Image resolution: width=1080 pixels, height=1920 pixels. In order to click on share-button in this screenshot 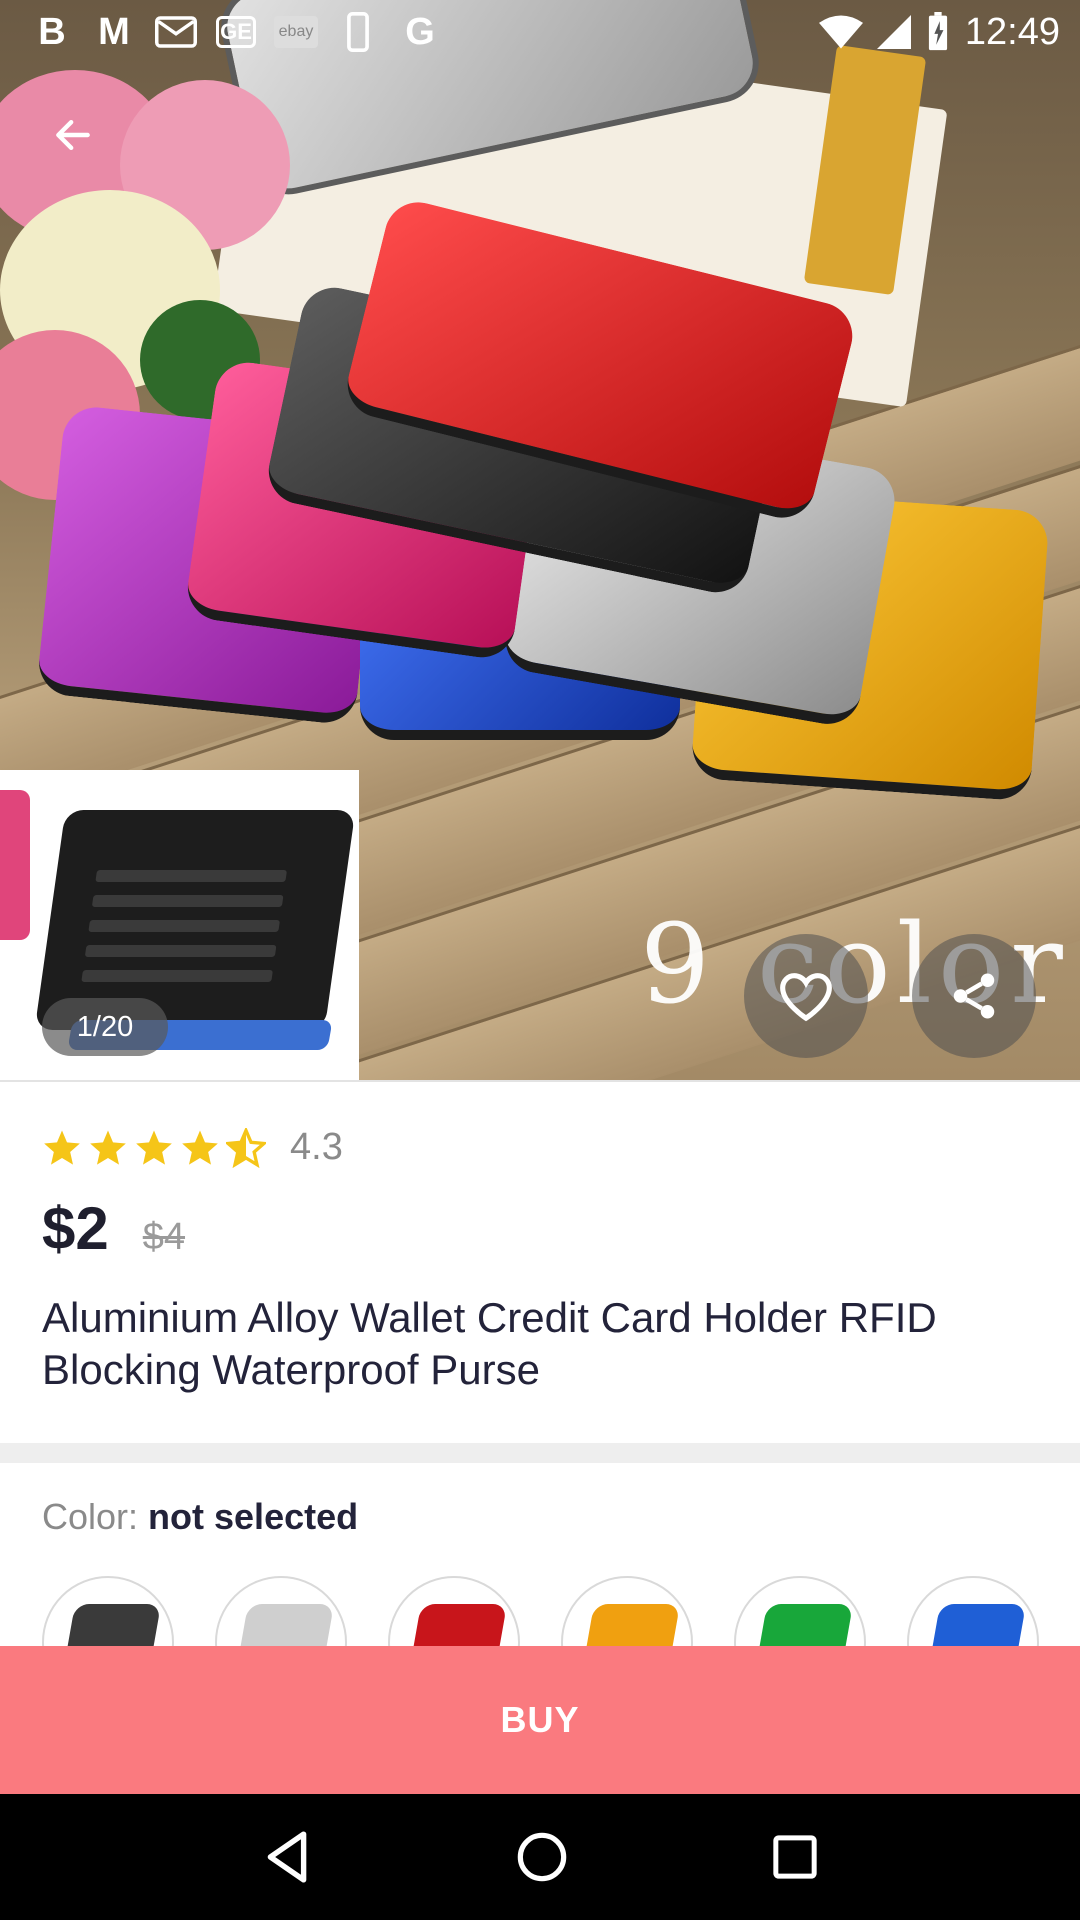, I will do `click(974, 996)`.